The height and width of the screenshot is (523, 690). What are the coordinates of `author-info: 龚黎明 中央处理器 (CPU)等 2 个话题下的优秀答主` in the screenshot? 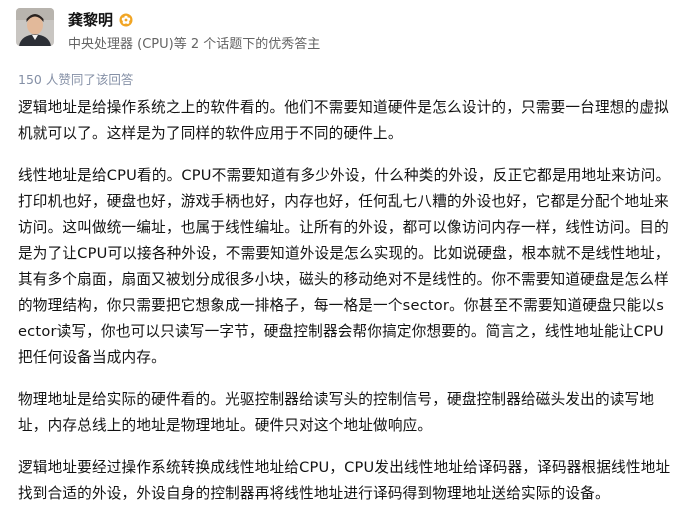 It's located at (194, 30).